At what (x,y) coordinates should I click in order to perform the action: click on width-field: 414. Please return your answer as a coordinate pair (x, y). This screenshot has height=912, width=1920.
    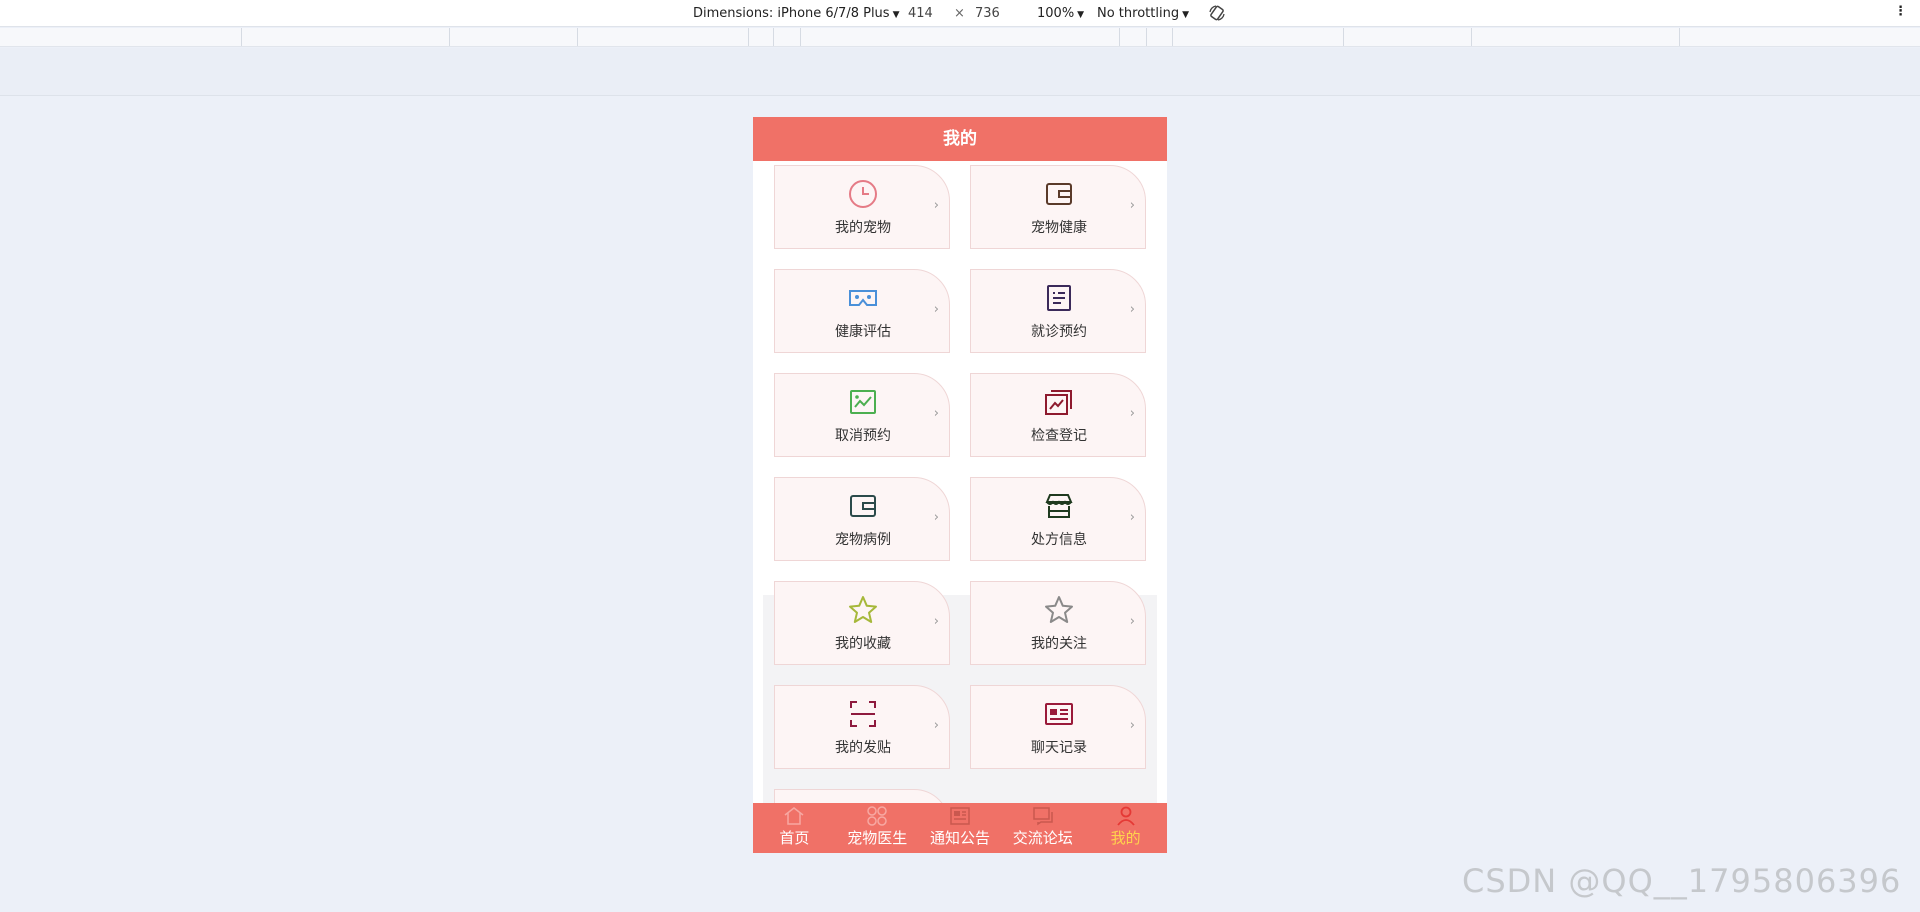
    Looking at the image, I should click on (920, 13).